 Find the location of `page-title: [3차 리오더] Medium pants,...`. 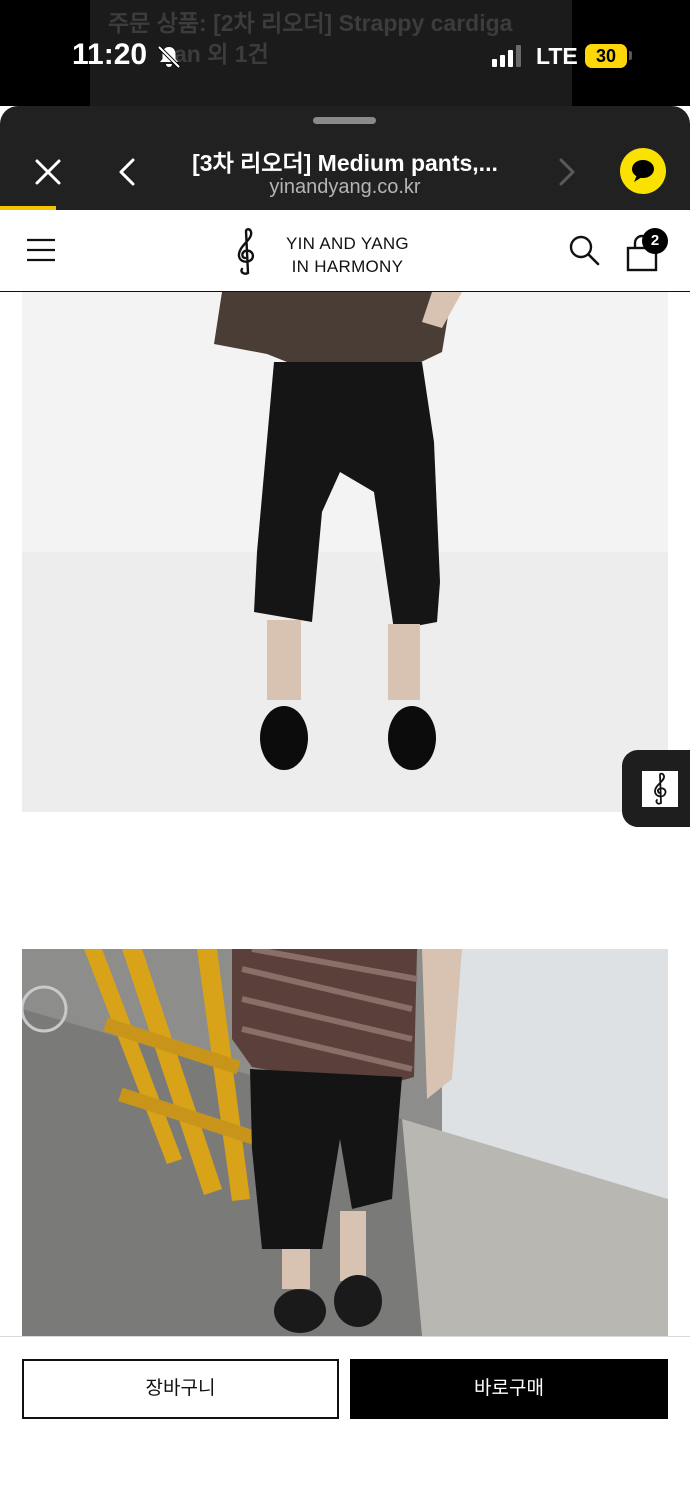

page-title: [3차 리오더] Medium pants,... is located at coordinates (345, 163).